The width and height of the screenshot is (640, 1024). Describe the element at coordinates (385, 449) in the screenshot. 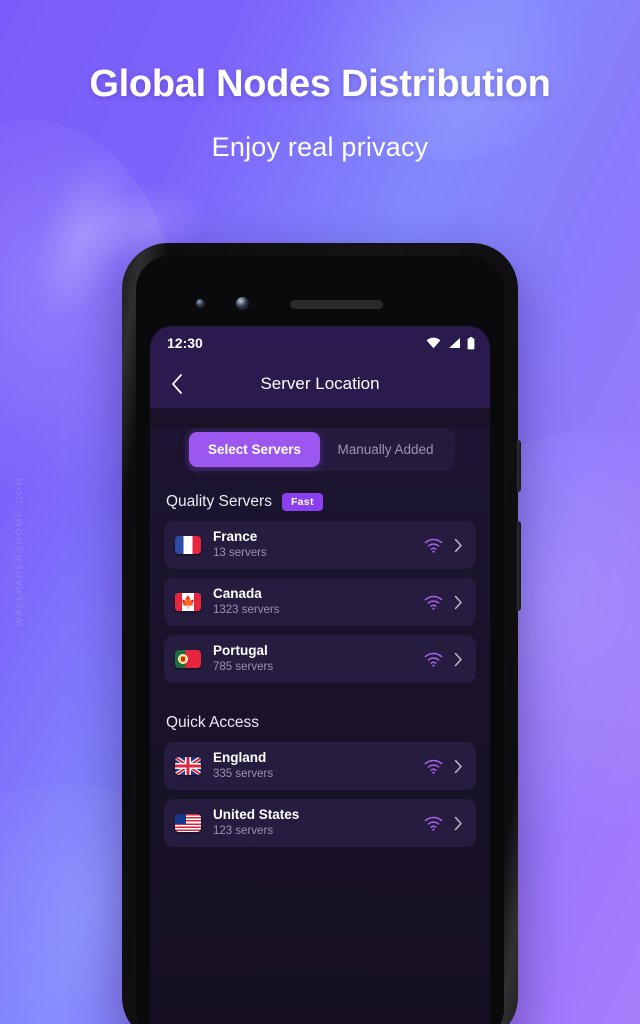

I see `tab-manually-added: Manually Added` at that location.